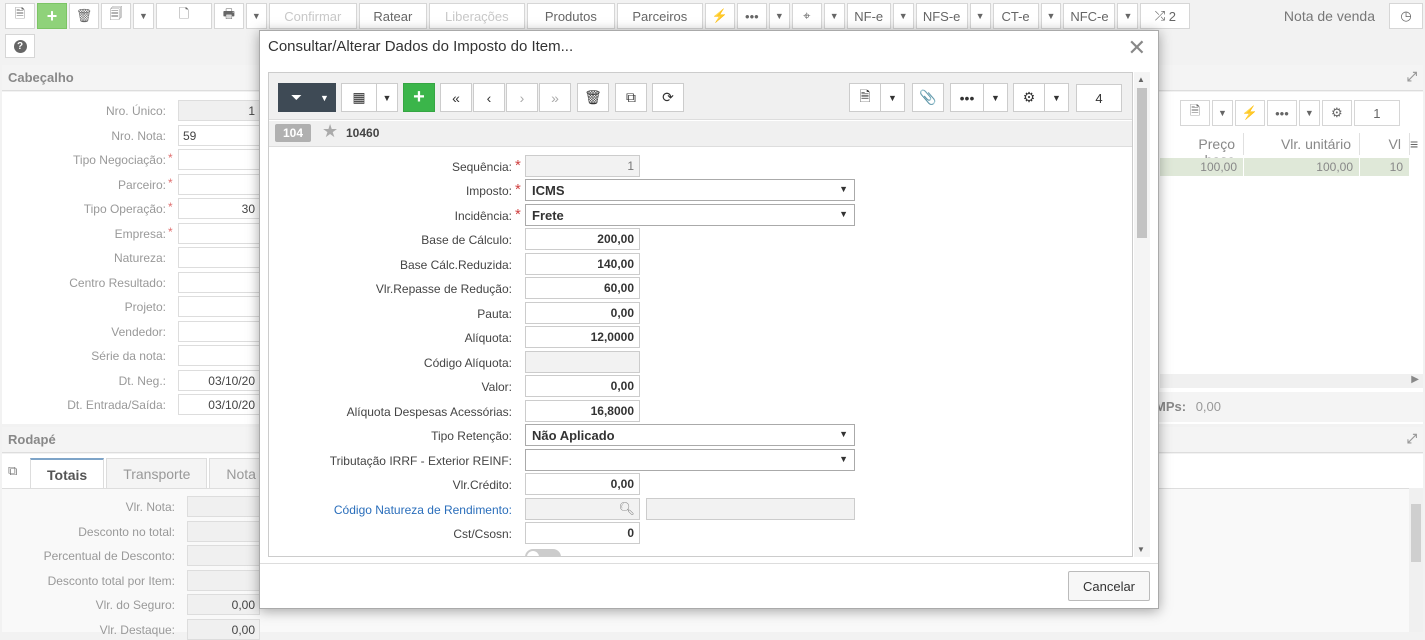 This screenshot has height=640, width=1425. Describe the element at coordinates (892, 97) in the screenshot. I see `export-record-dropdown: ▼` at that location.